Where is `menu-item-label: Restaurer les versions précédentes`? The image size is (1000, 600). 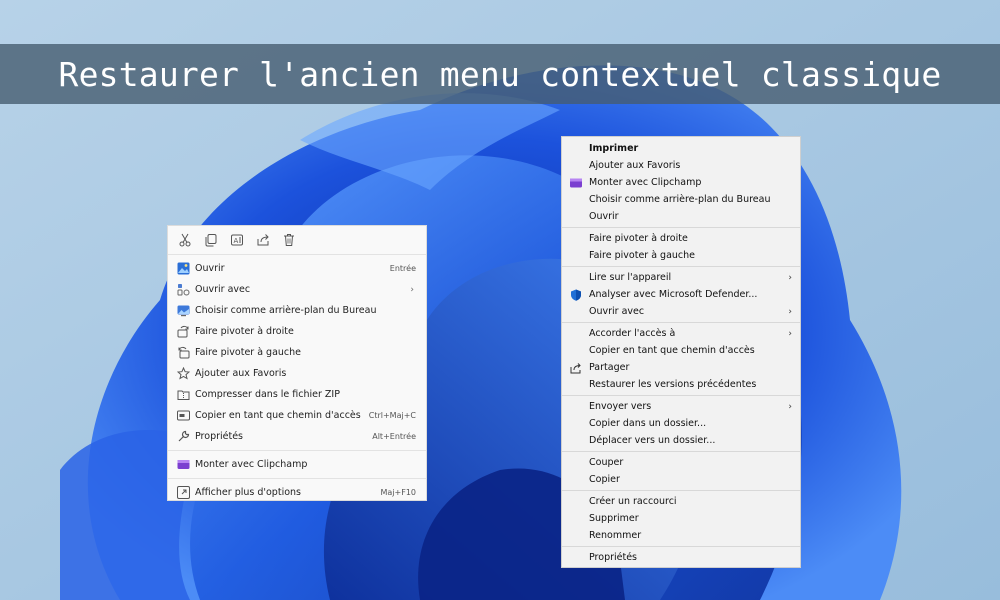
menu-item-label: Restaurer les versions précédentes is located at coordinates (673, 384).